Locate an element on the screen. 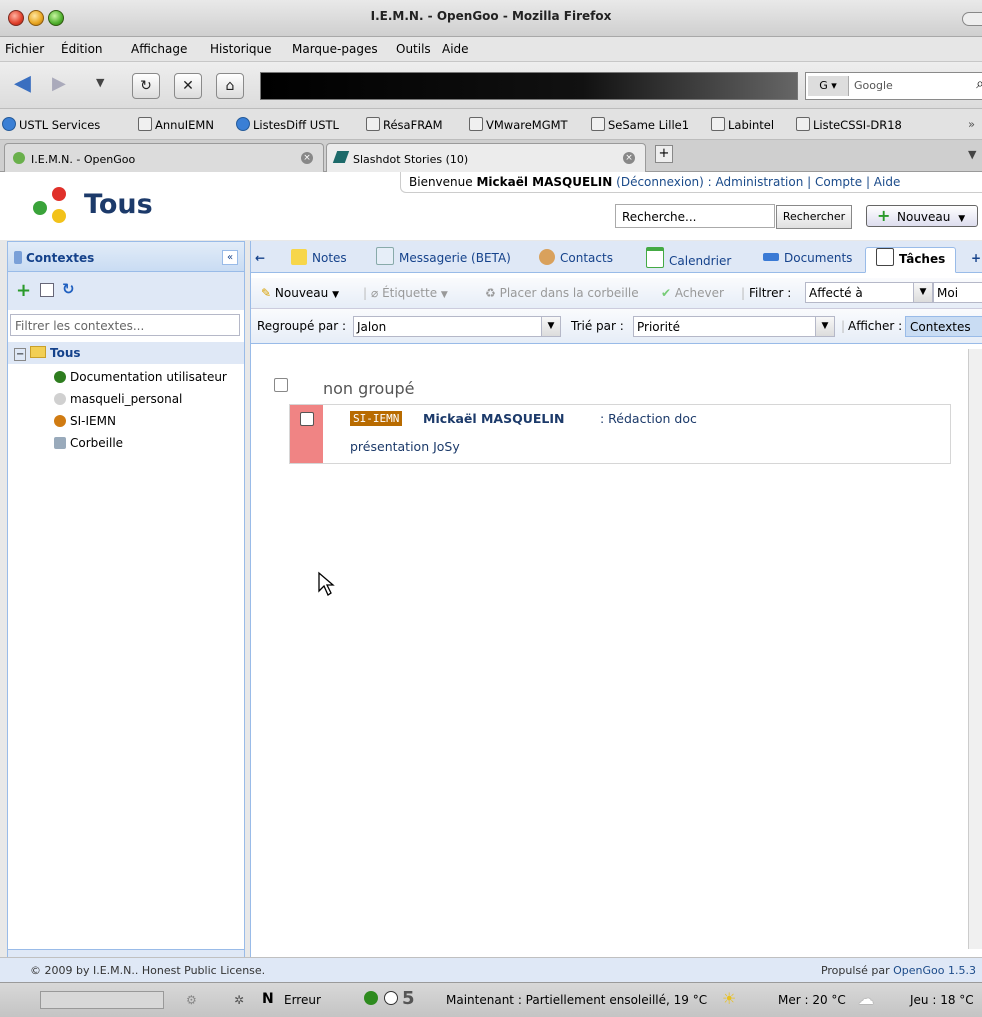 This screenshot has width=982, height=1017. opengoo-favicon is located at coordinates (19, 158).